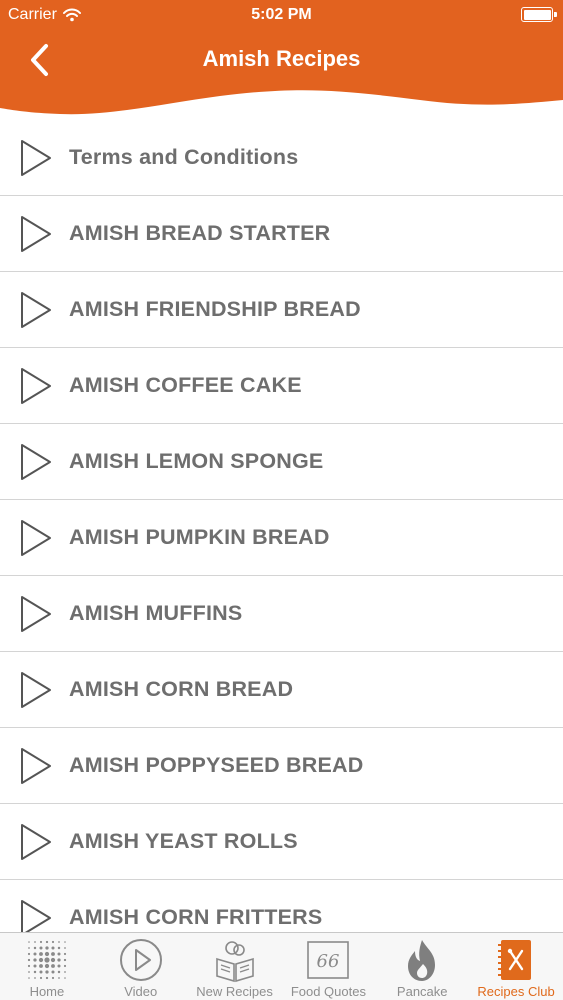  I want to click on dots-grid-icon, so click(47, 960).